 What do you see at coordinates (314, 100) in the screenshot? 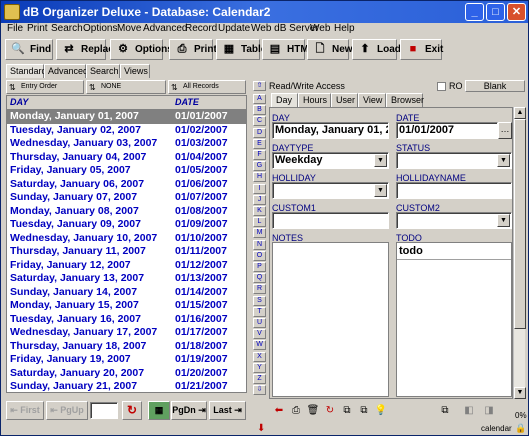
I see `tab-hours: Hours` at bounding box center [314, 100].